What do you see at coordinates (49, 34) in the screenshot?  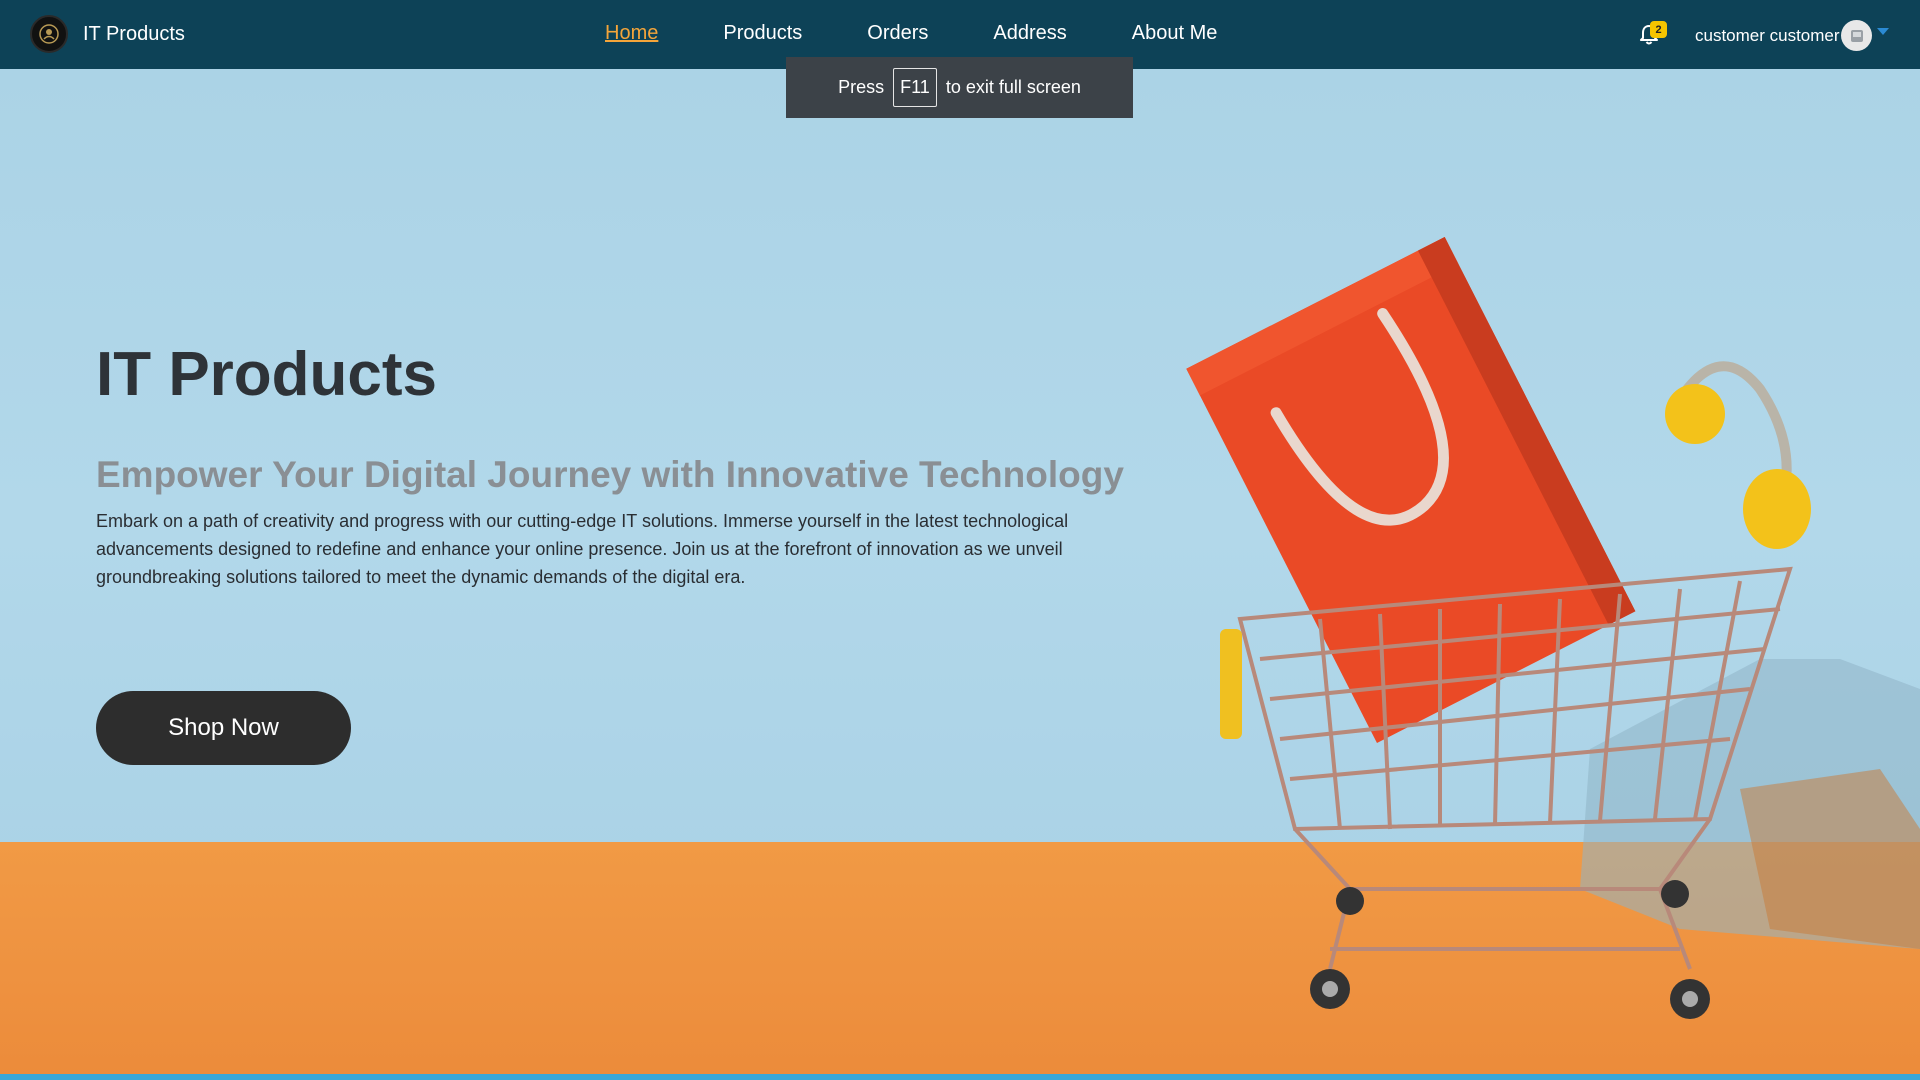 I see `logo-icon` at bounding box center [49, 34].